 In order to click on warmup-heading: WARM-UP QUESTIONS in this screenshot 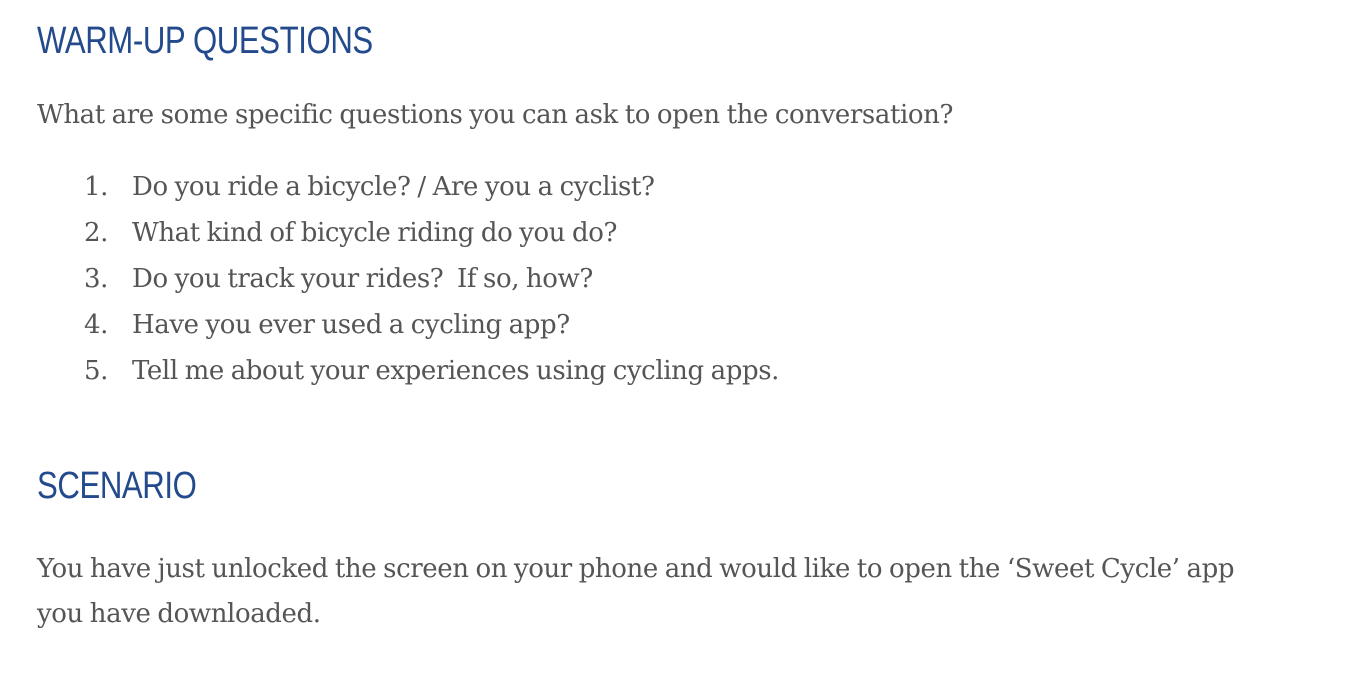, I will do `click(205, 41)`.